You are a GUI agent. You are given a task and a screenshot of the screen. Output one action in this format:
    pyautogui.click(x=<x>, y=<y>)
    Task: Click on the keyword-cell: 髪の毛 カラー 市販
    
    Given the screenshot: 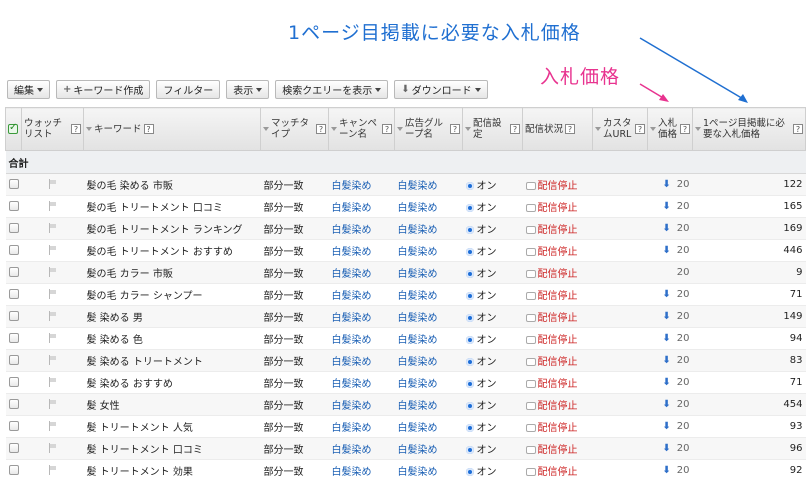 What is the action you would take?
    pyautogui.click(x=172, y=272)
    